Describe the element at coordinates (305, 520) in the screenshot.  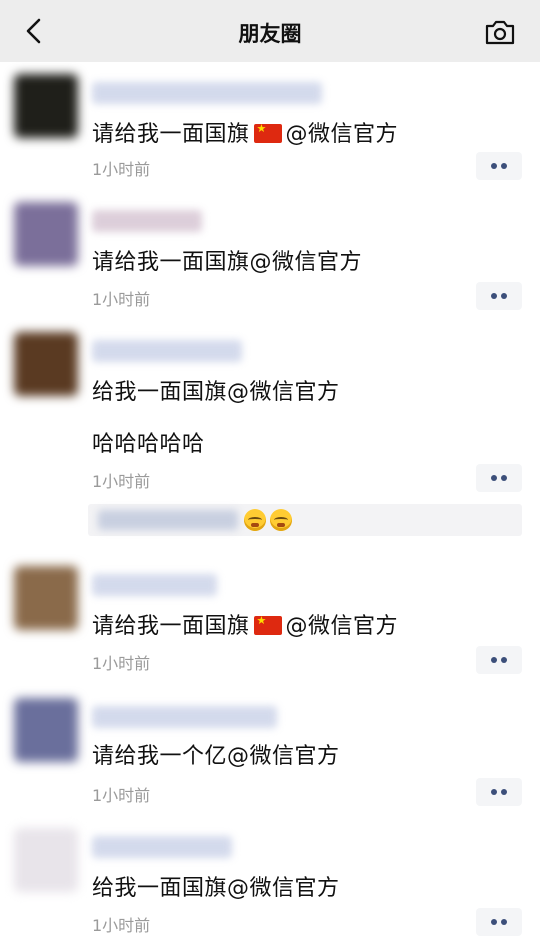
I see `likes-bar` at that location.